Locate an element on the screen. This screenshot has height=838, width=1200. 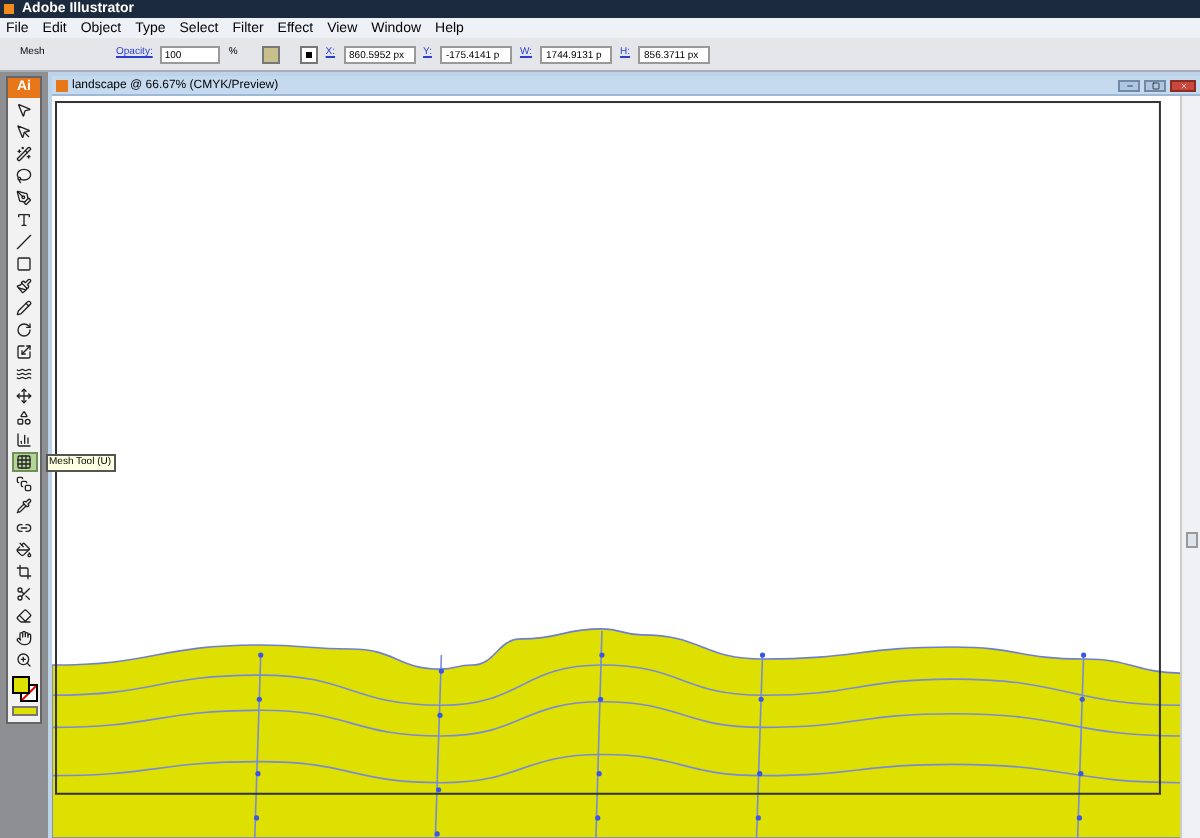
minimize-icon is located at coordinates (1129, 85).